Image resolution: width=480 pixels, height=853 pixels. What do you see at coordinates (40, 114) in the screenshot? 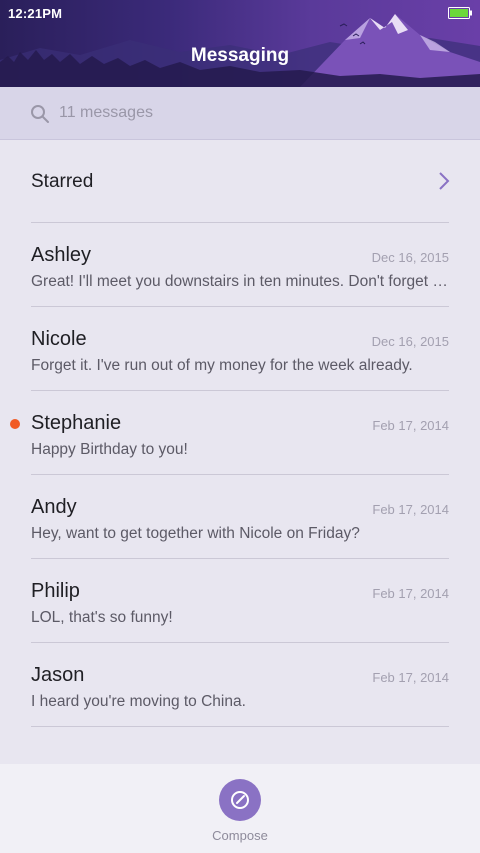
I see `search-icon` at bounding box center [40, 114].